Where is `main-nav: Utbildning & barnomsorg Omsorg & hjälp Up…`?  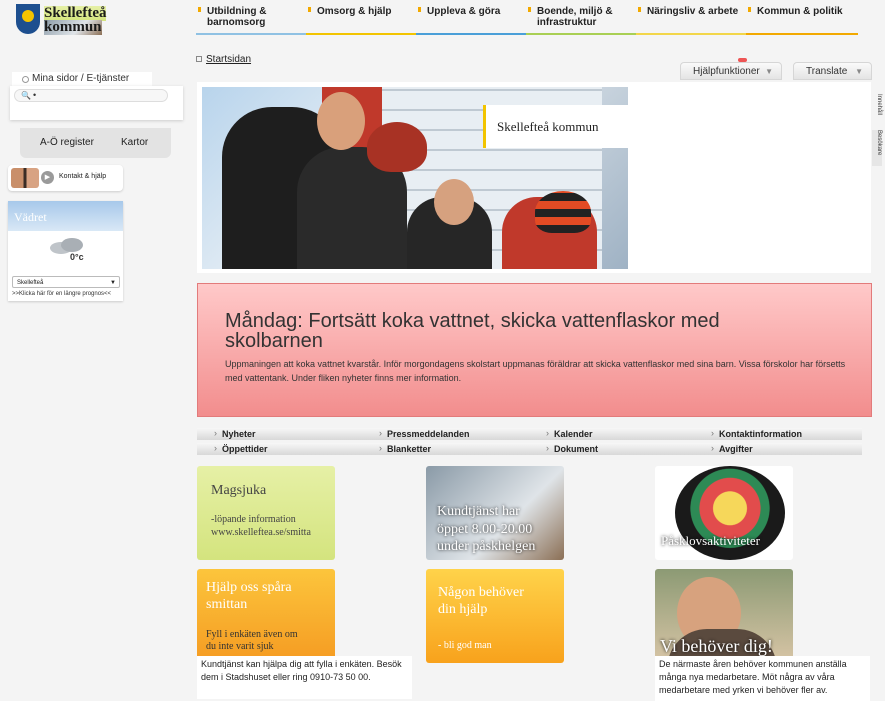
main-nav: Utbildning & barnomsorg Omsorg & hjälp Up… is located at coordinates (527, 19).